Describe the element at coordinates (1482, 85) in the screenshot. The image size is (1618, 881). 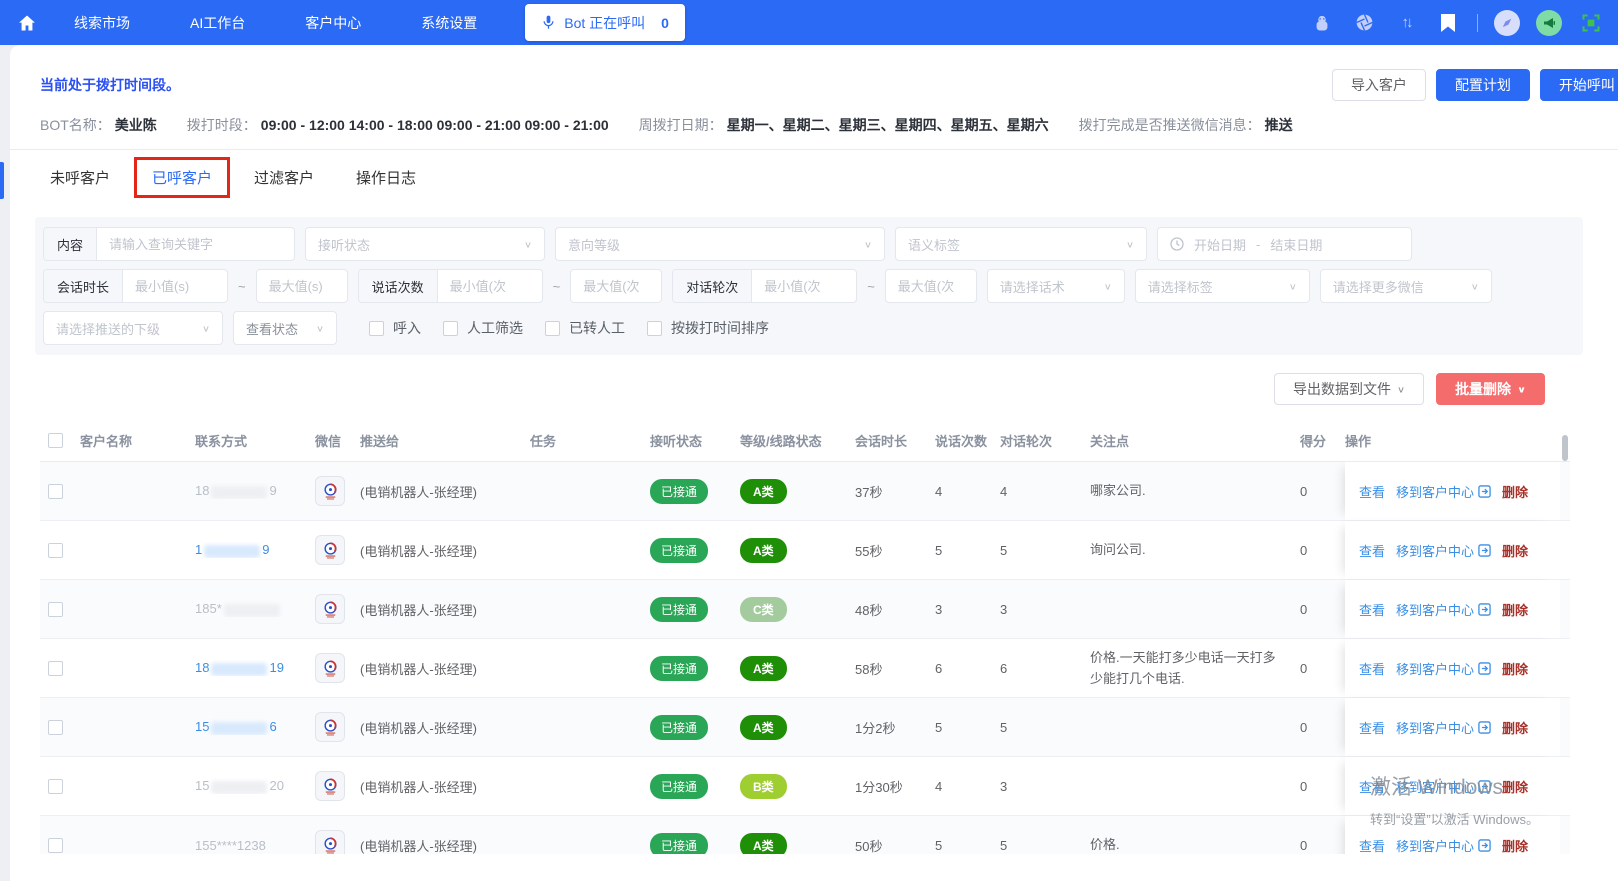
I see `configure-plan-button: 配置计划` at that location.